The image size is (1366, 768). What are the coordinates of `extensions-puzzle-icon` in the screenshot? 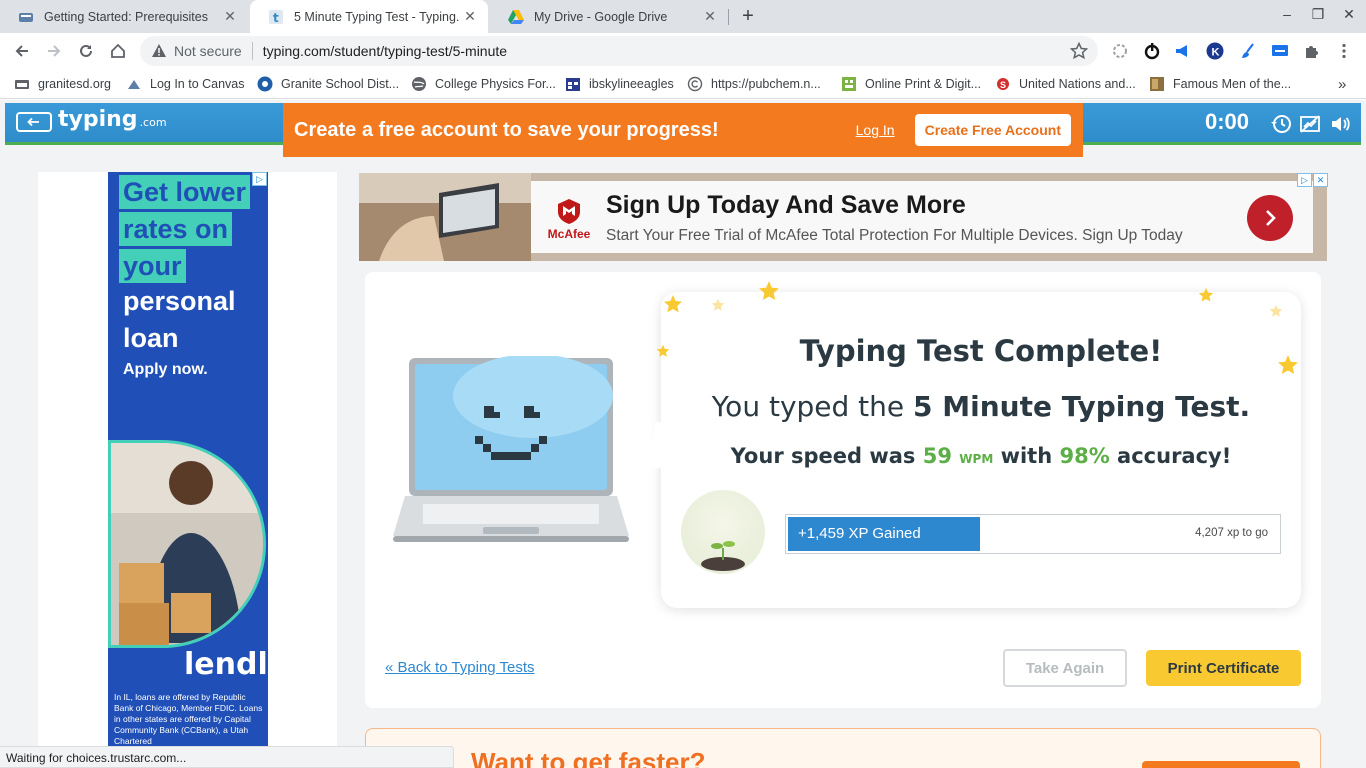 It's located at (1312, 51).